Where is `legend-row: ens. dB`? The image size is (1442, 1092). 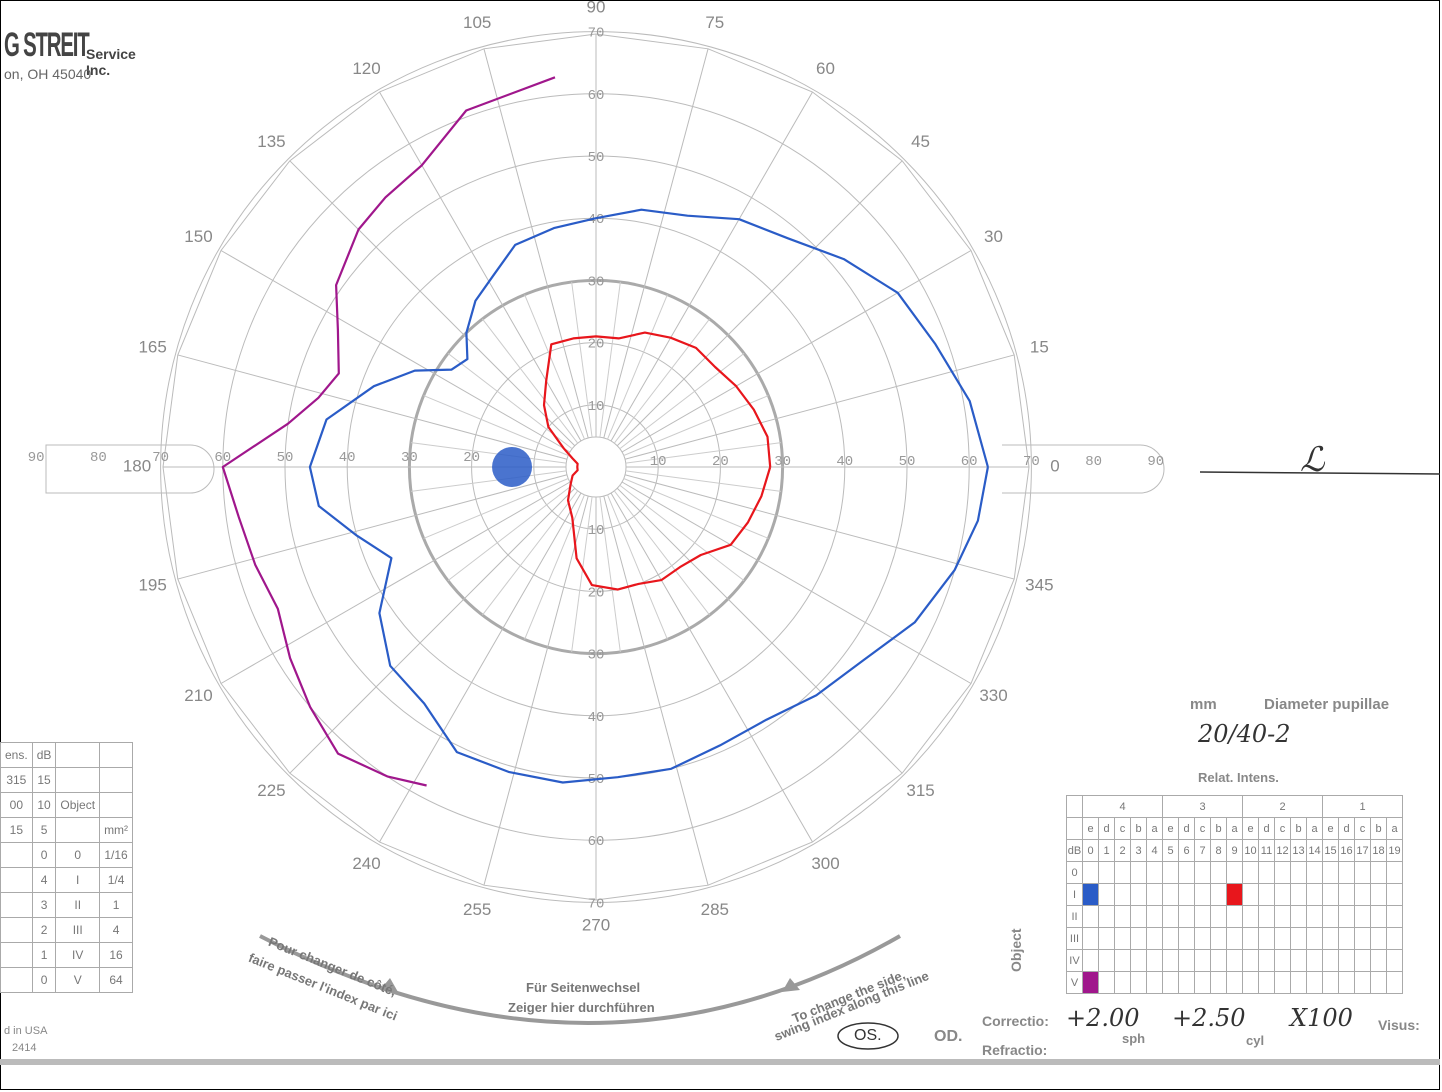 legend-row: ens. dB is located at coordinates (67, 755).